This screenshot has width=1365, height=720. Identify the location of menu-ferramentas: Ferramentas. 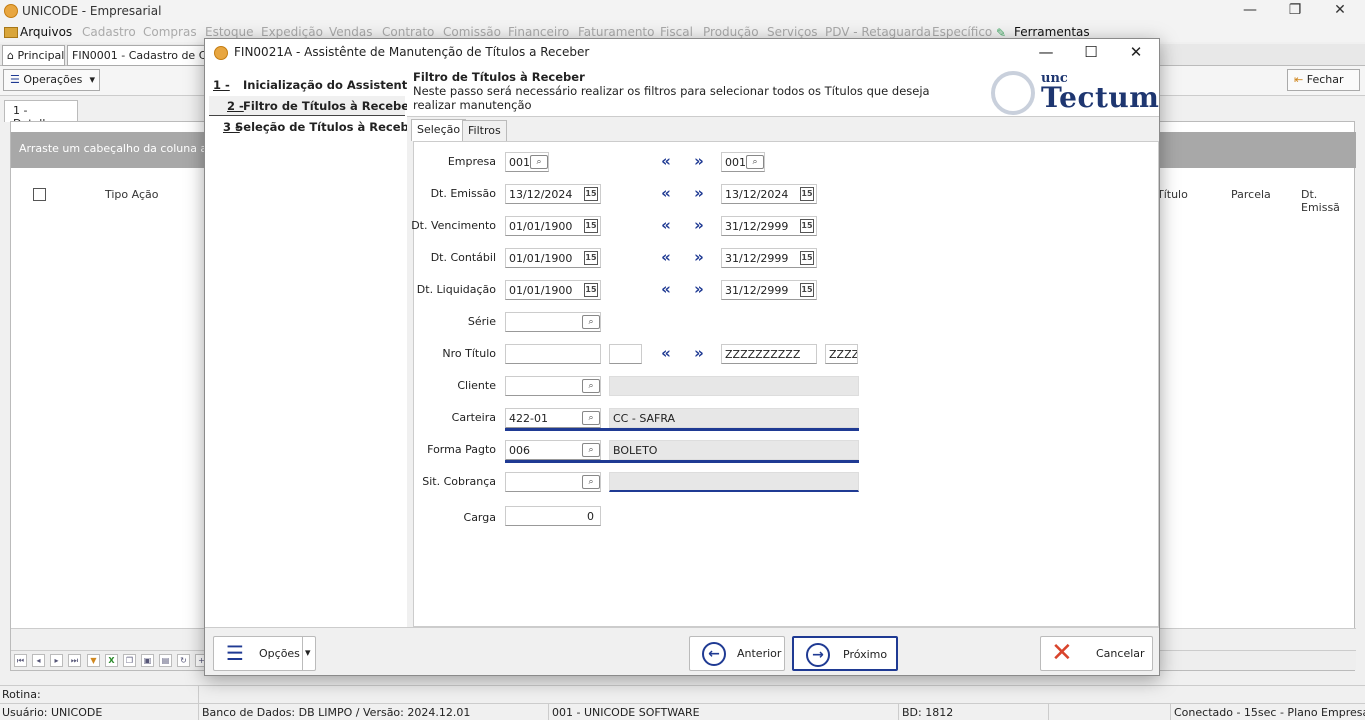
(1052, 32).